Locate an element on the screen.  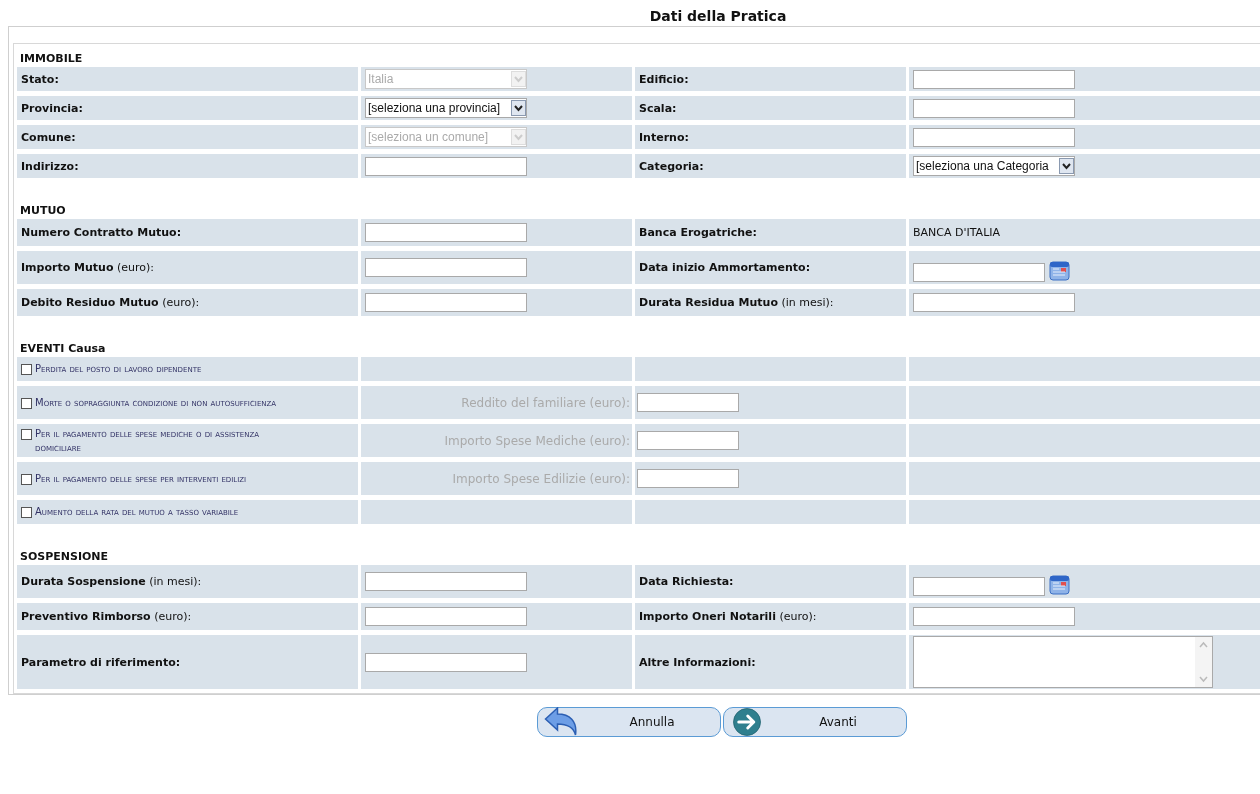
field-label: Data Richiesta: is located at coordinates (686, 581).